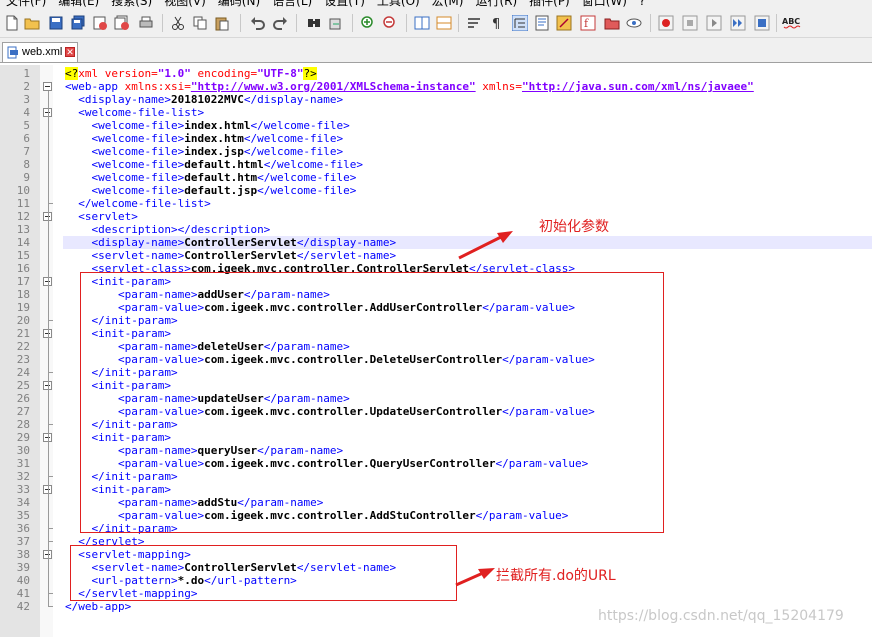  What do you see at coordinates (178, 23) in the screenshot?
I see `cut-icon` at bounding box center [178, 23].